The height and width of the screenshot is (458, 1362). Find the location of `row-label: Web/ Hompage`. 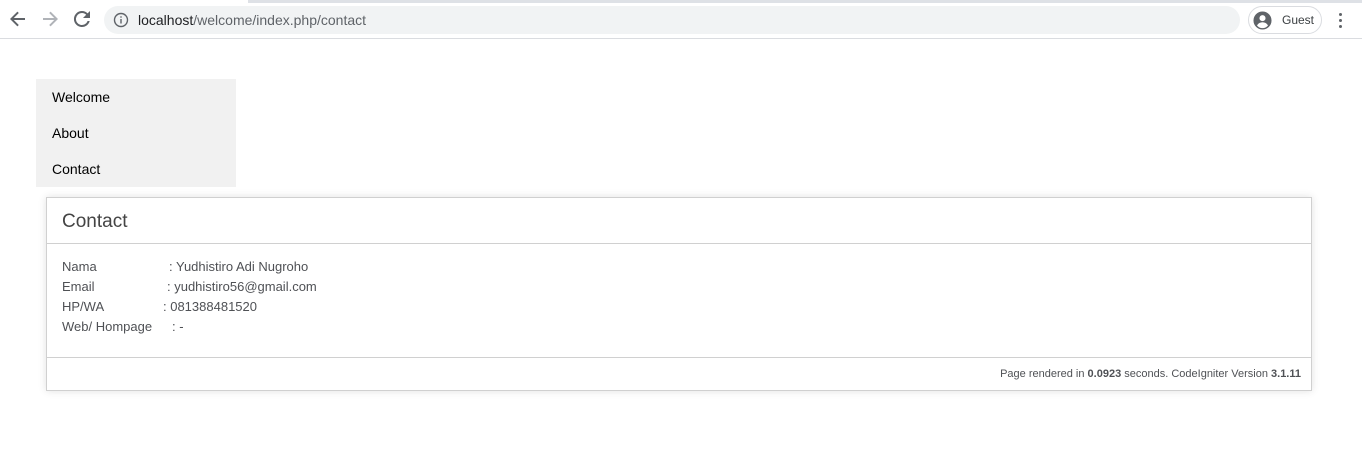

row-label: Web/ Hompage is located at coordinates (107, 326).